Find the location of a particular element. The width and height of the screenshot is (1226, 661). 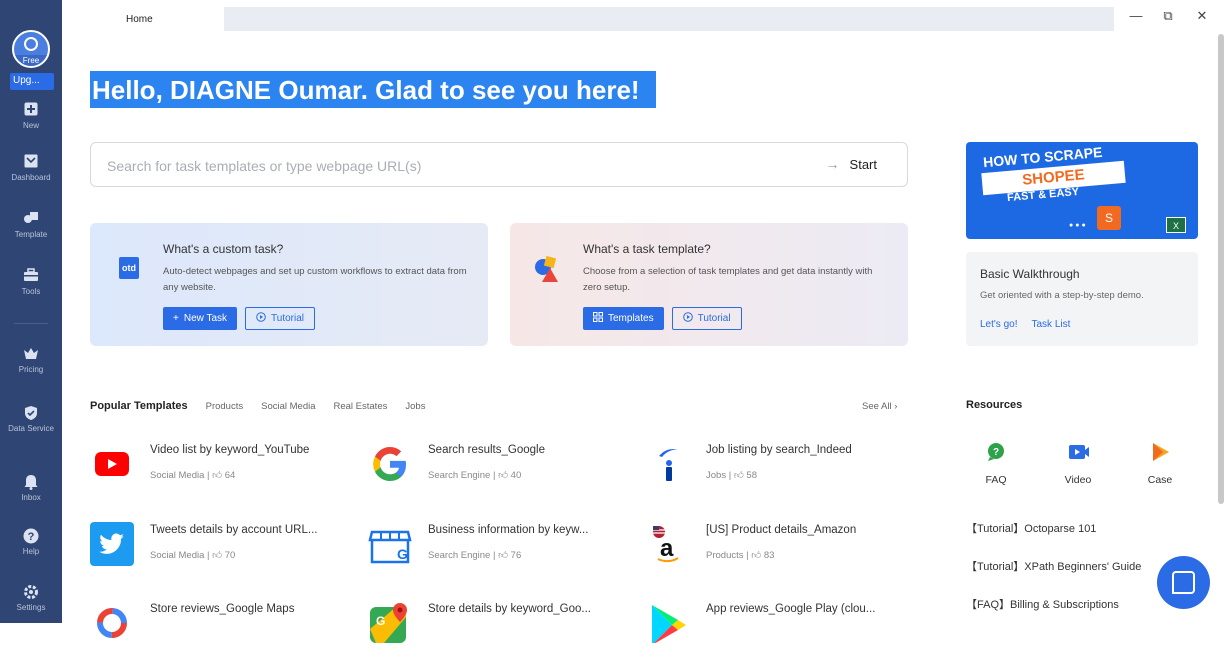

restore-button: ⧉ is located at coordinates (1168, 16).